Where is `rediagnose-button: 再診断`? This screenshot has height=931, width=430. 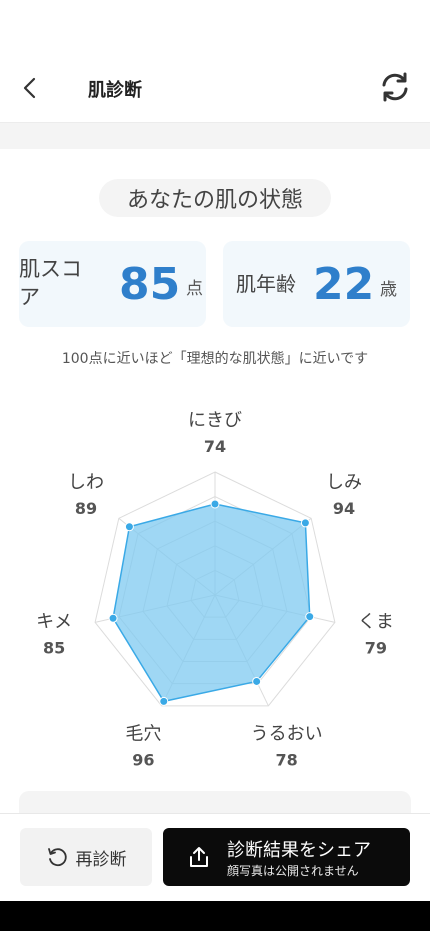 rediagnose-button: 再診断 is located at coordinates (86, 857).